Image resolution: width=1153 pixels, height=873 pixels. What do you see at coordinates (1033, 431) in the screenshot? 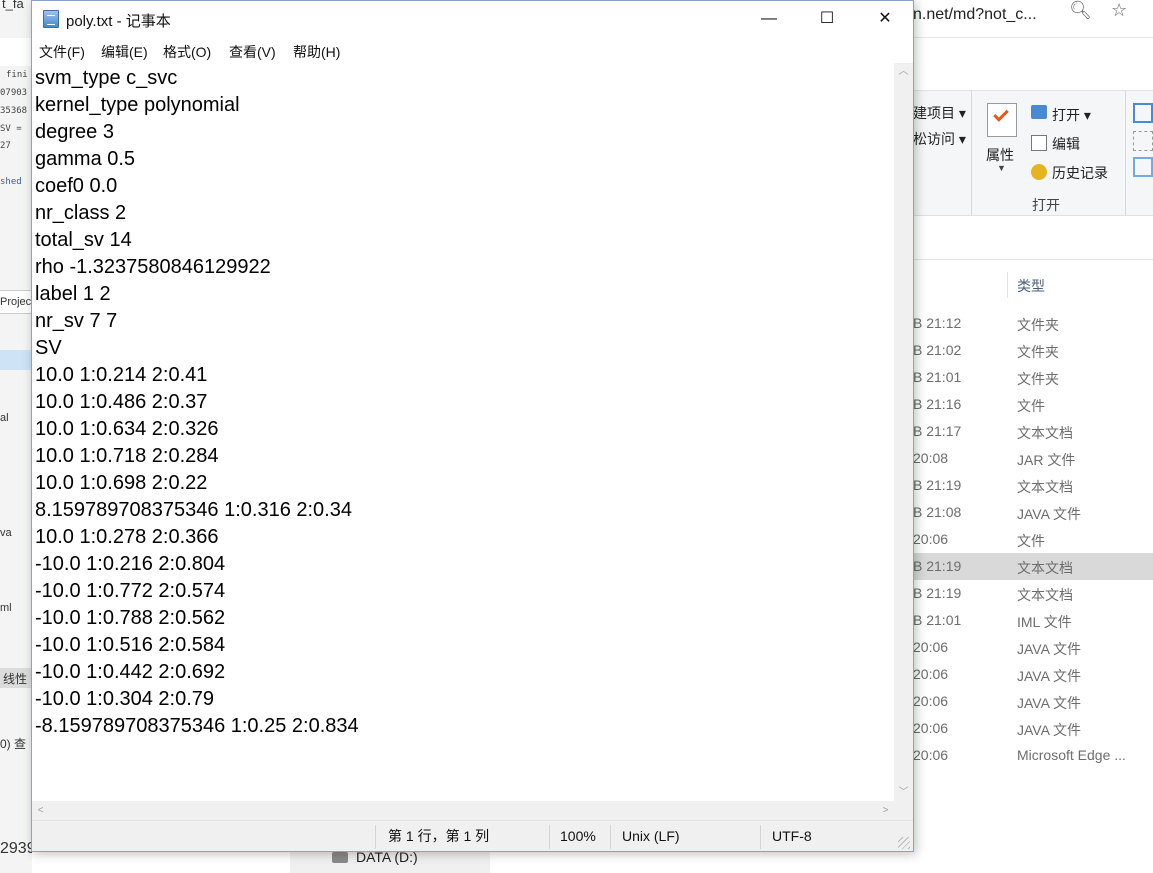
I see `explorer-file-row: B 21:17 文本文档` at bounding box center [1033, 431].